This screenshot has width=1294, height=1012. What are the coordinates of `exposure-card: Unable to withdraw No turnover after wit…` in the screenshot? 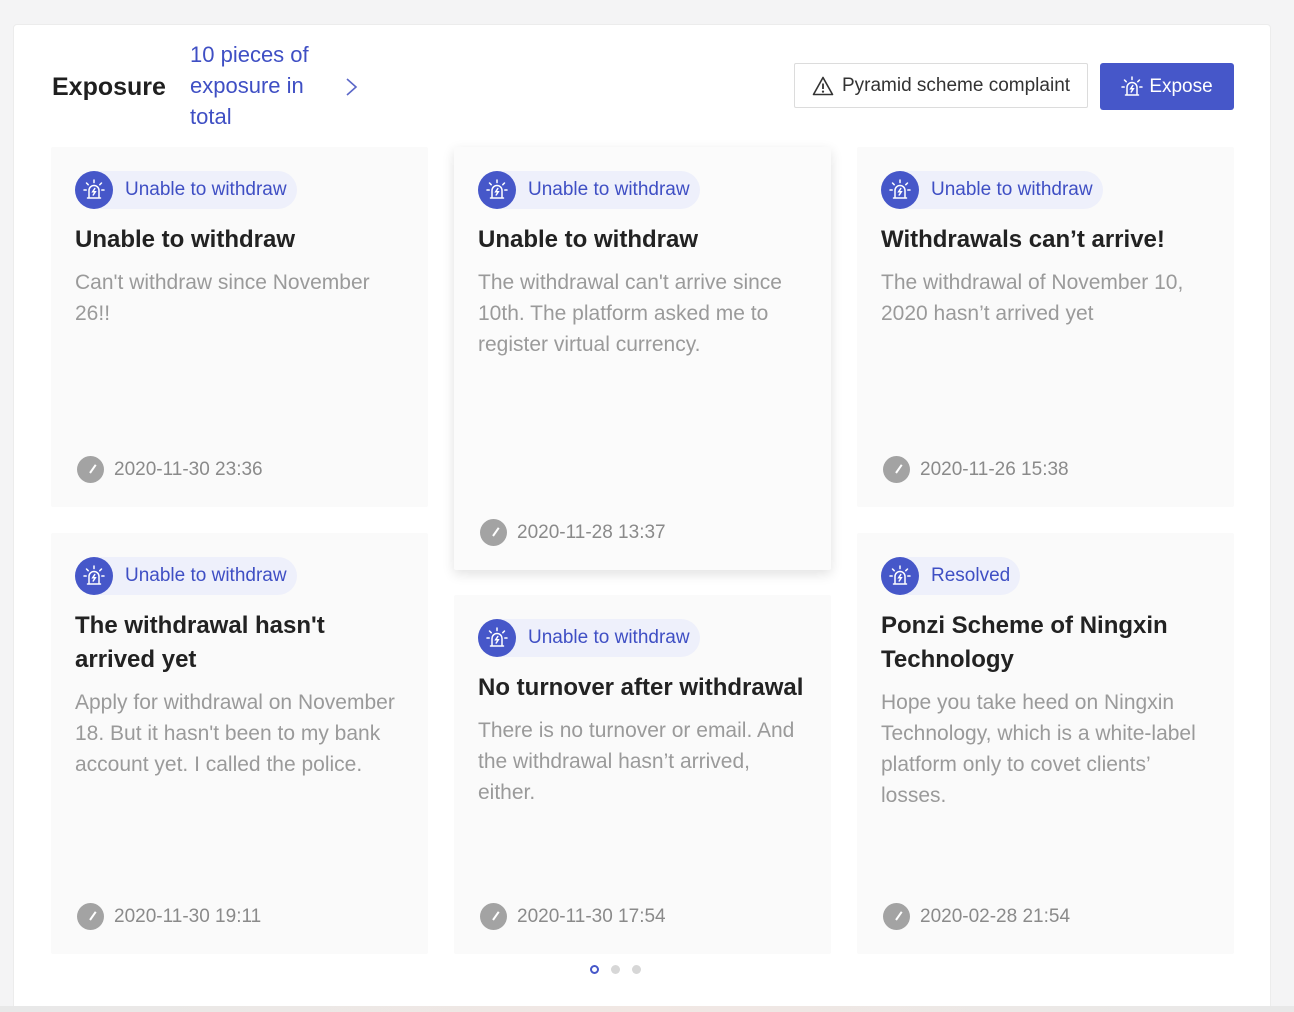 It's located at (642, 774).